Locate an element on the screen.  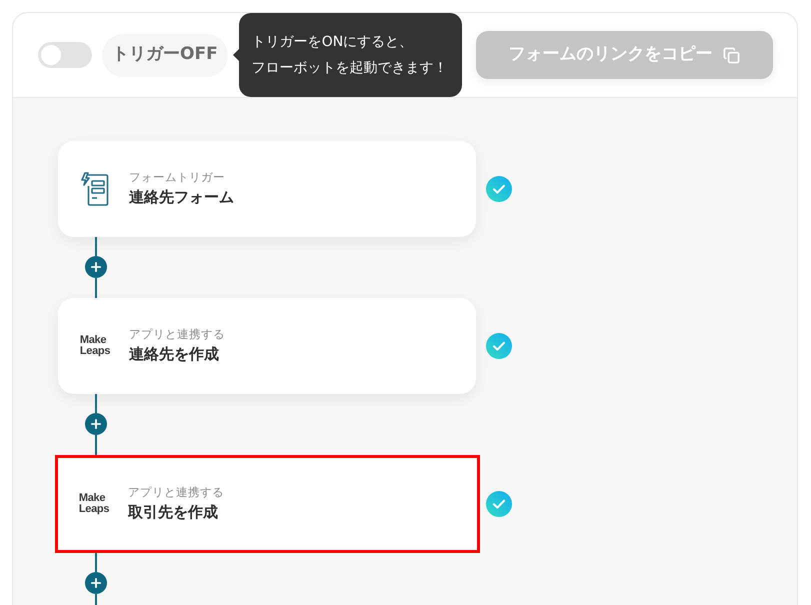
step-title: 取引先を作成 is located at coordinates (173, 512).